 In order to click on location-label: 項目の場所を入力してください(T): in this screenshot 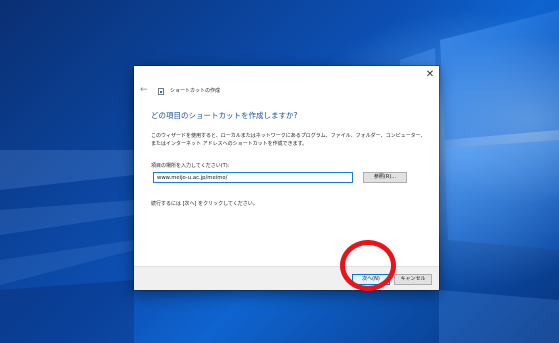, I will do `click(190, 166)`.